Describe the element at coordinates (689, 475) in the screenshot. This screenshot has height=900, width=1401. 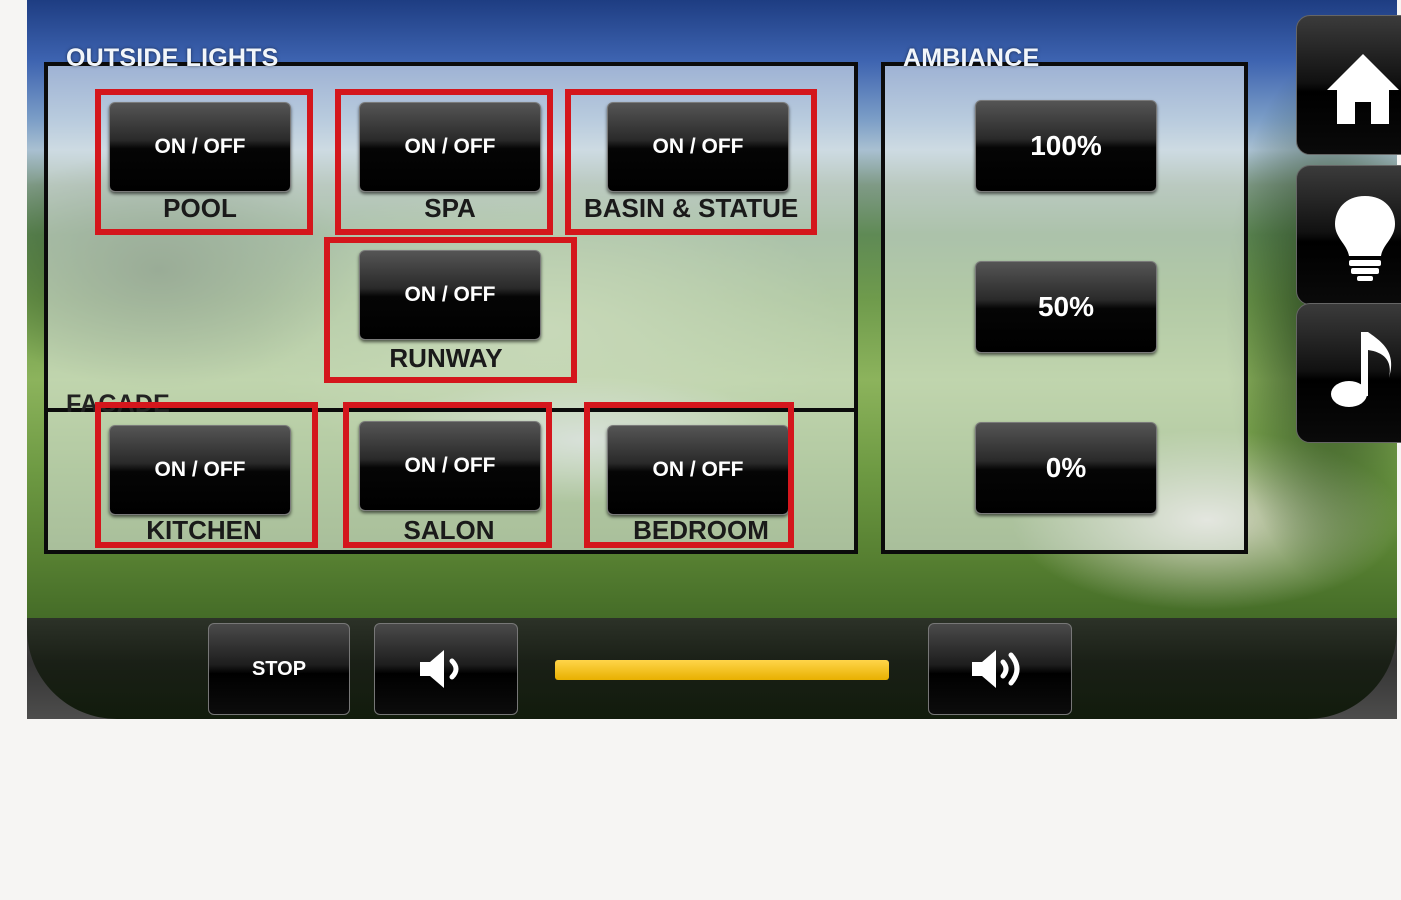
I see `highlight-bedroom` at that location.